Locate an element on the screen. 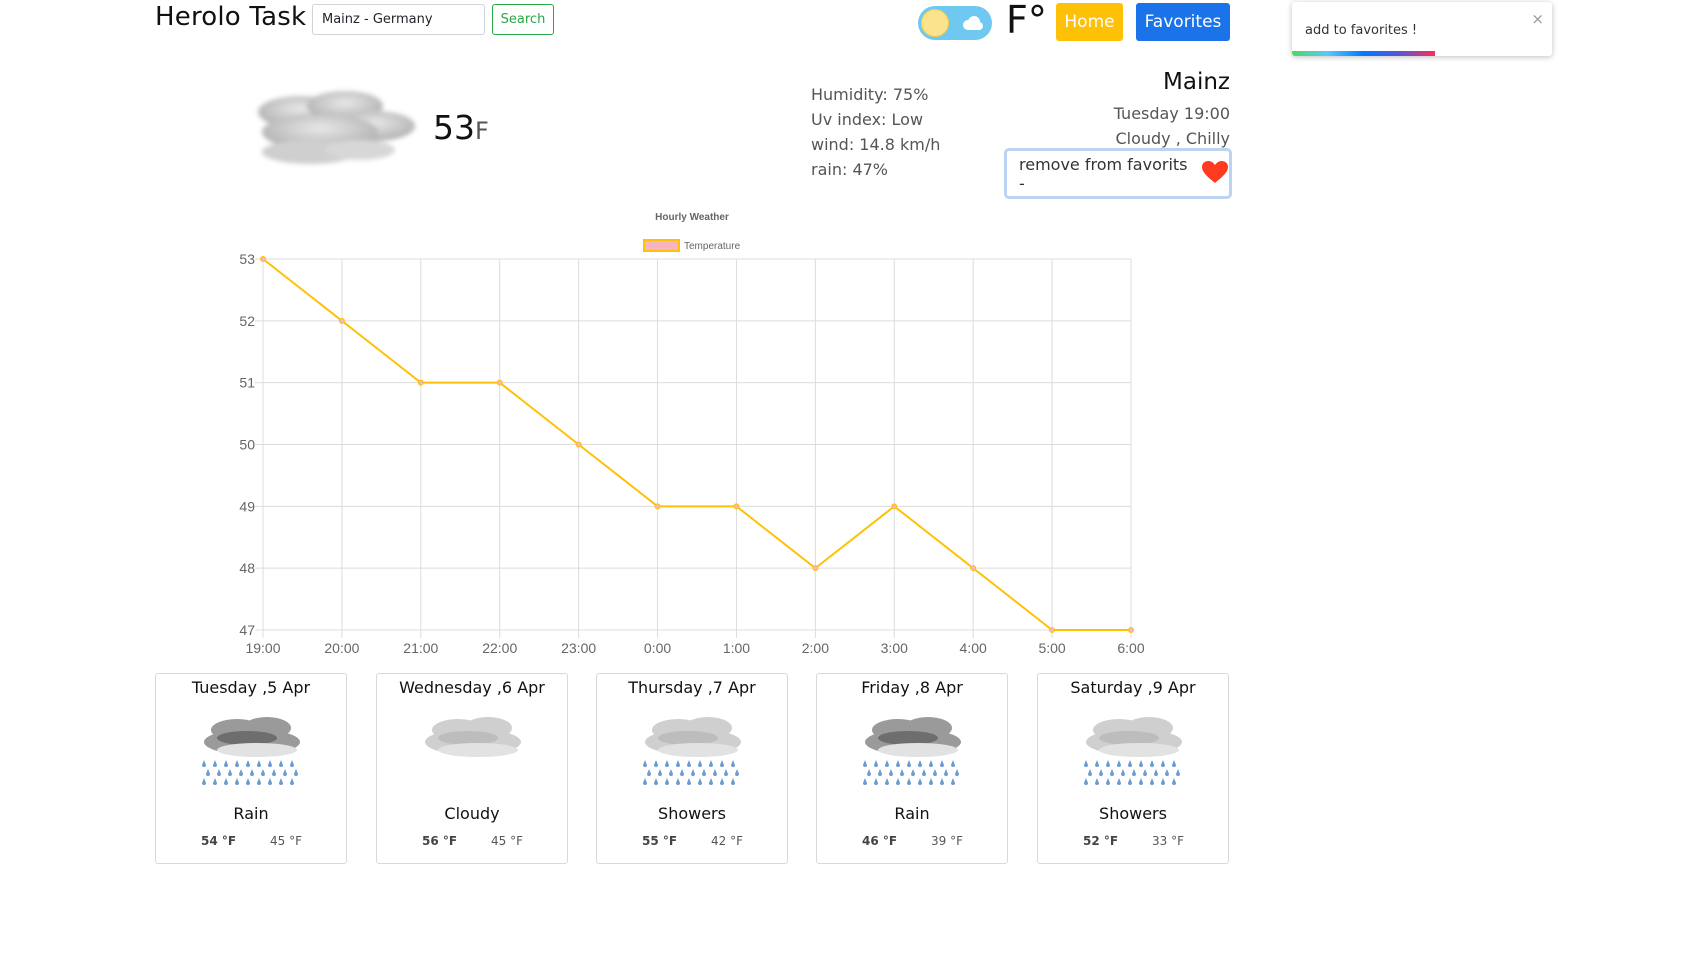 This screenshot has width=1702, height=953. current-weather-icon is located at coordinates (335, 131).